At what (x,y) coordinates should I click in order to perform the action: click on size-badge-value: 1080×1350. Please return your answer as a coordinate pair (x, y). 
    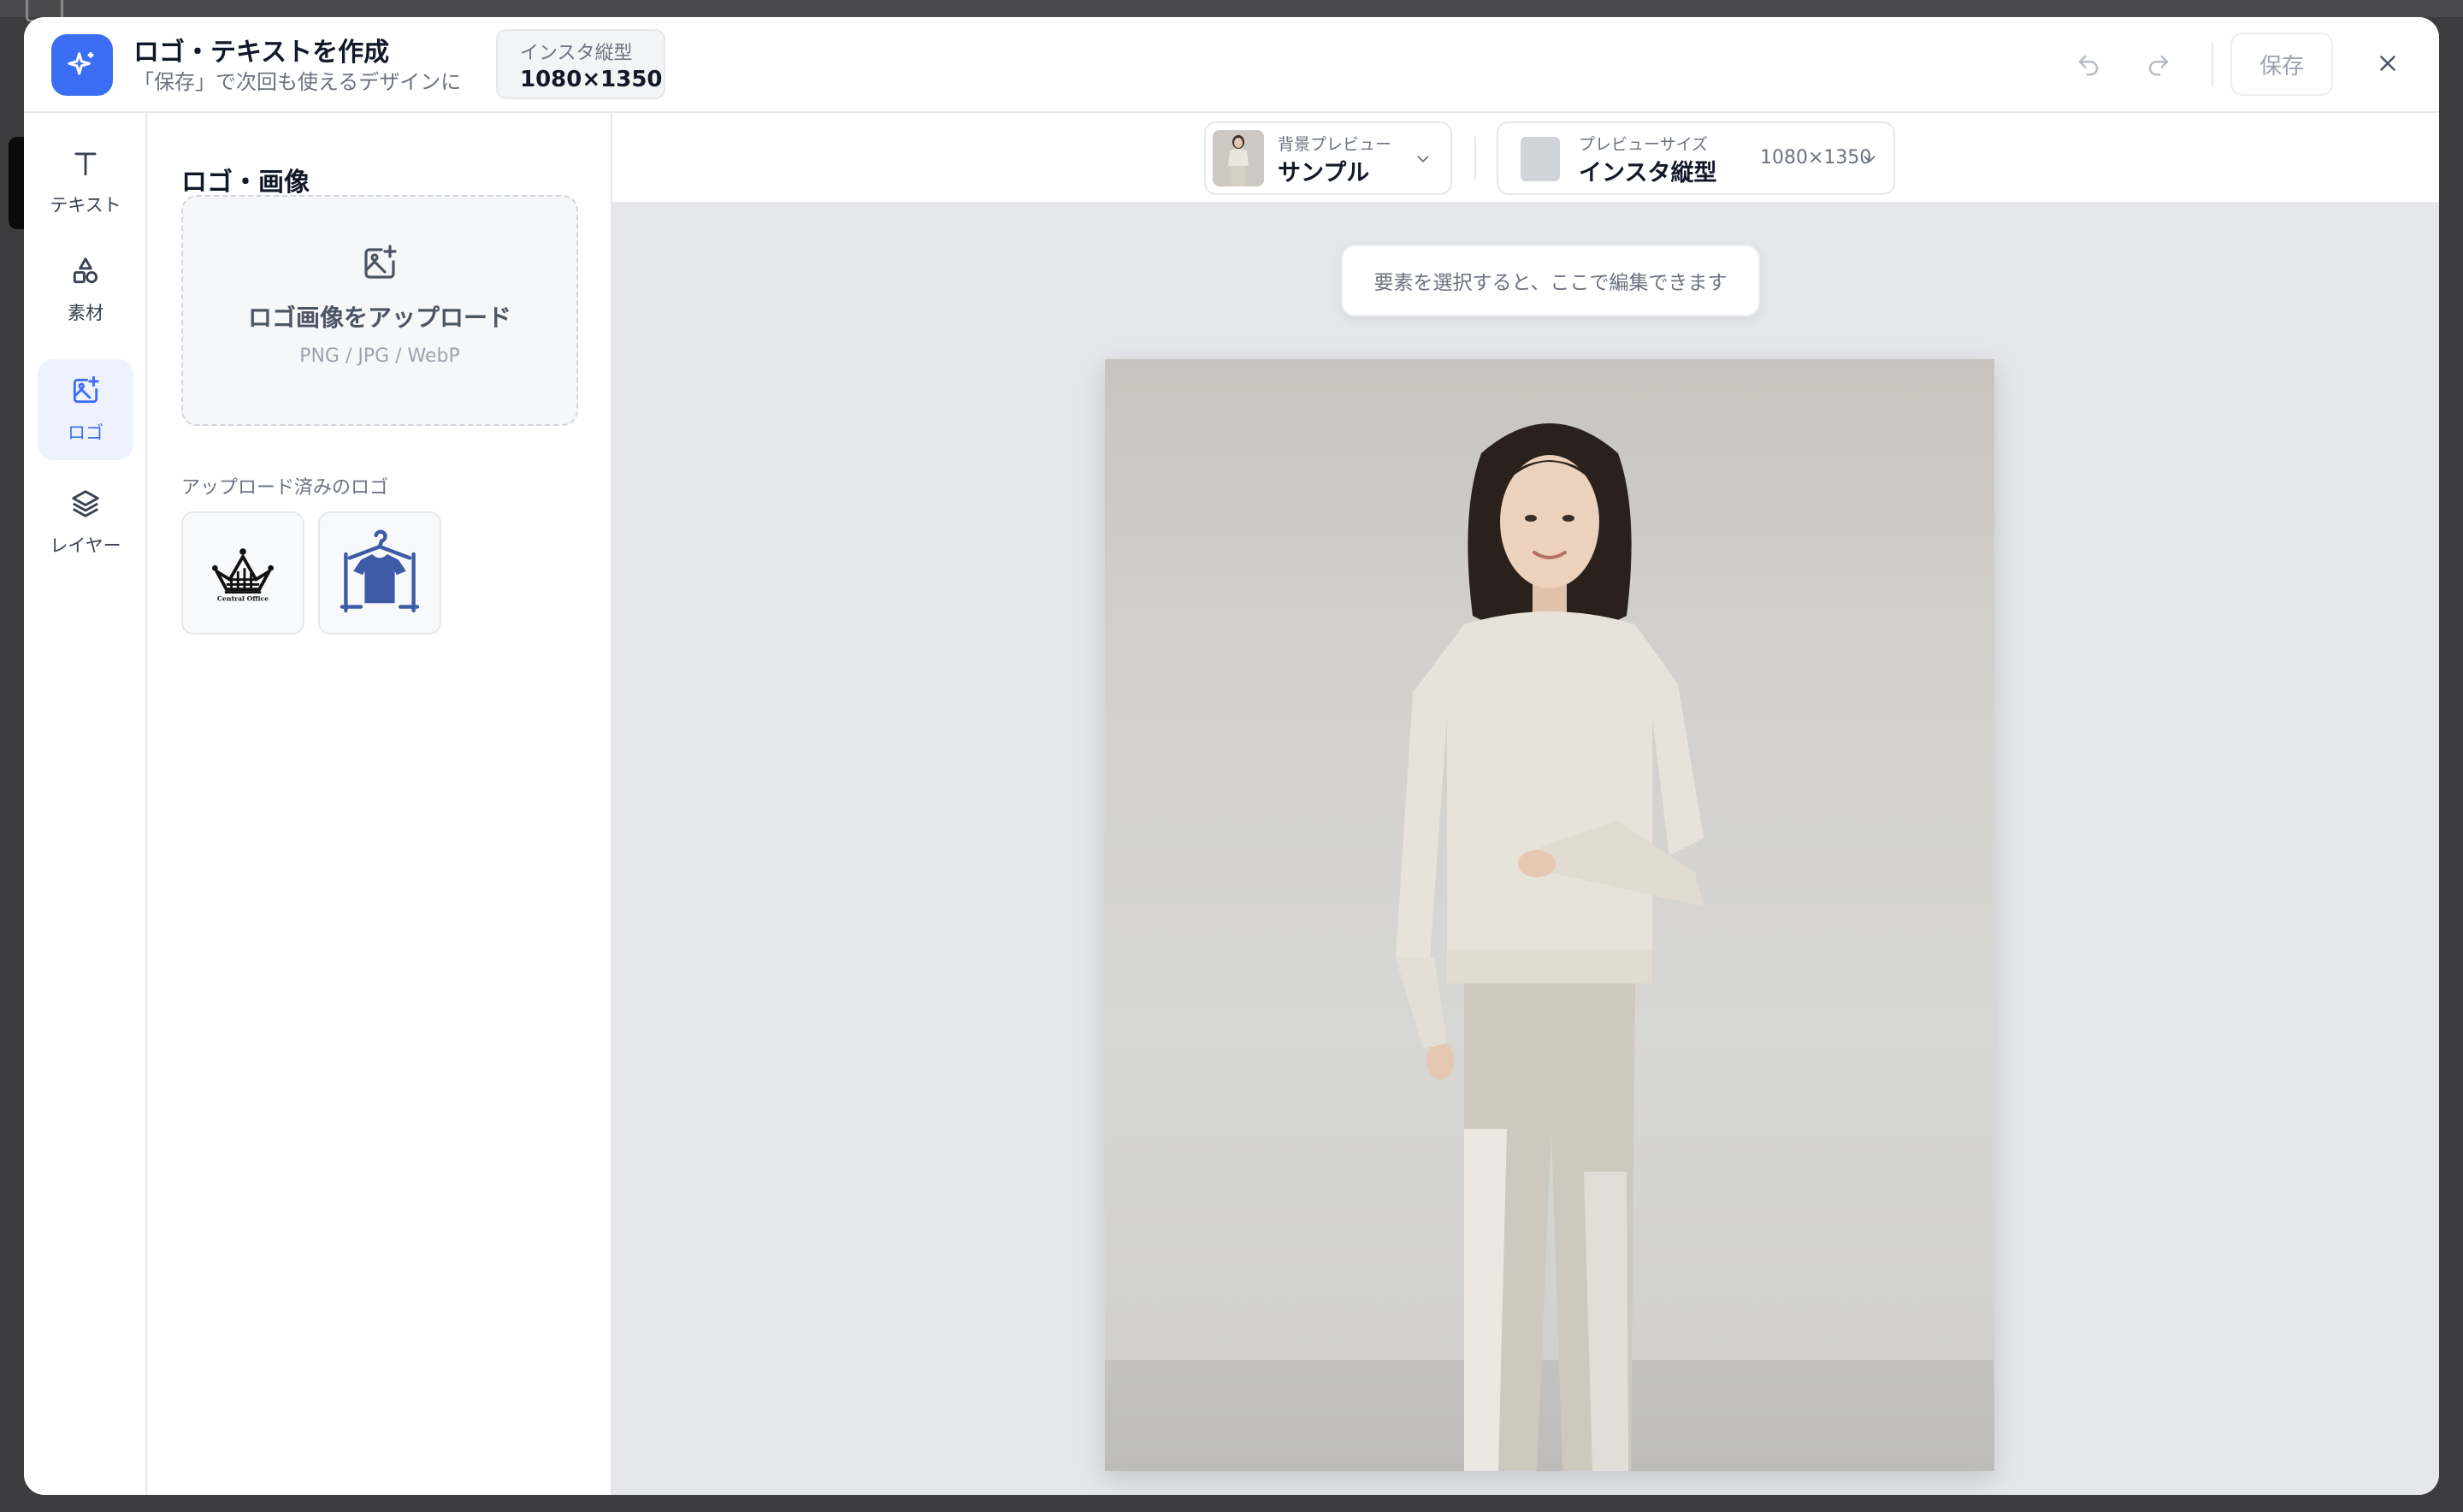
    Looking at the image, I should click on (591, 79).